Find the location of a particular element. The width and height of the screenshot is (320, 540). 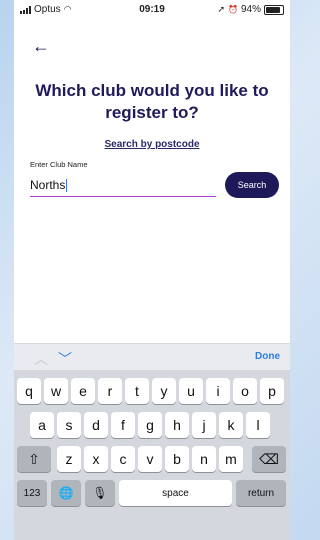

keyboard-toolbar: ︿ ﹀ Done is located at coordinates (152, 357).